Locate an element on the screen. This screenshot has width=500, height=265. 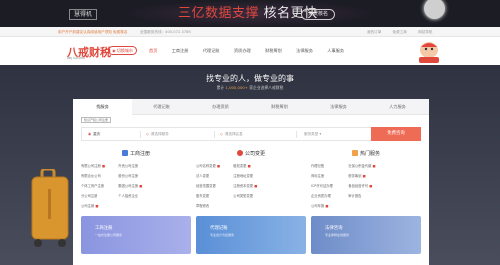
column-header: 热门服务 is located at coordinates (366, 153).